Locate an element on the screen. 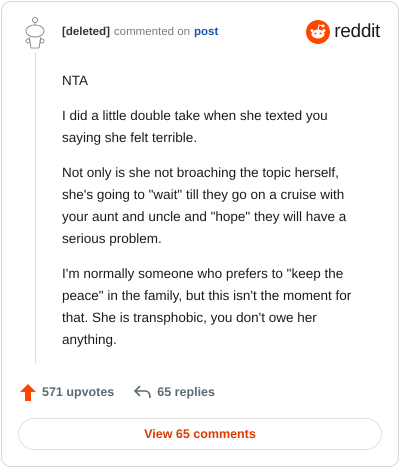  reply-count: 65 replies is located at coordinates (186, 392).